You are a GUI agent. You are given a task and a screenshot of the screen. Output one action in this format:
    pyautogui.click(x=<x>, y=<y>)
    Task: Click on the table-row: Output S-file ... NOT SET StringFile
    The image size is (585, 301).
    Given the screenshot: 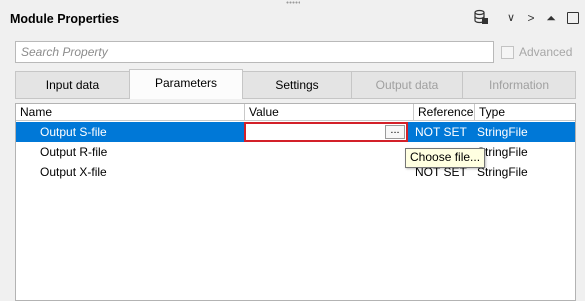 What is the action you would take?
    pyautogui.click(x=295, y=132)
    